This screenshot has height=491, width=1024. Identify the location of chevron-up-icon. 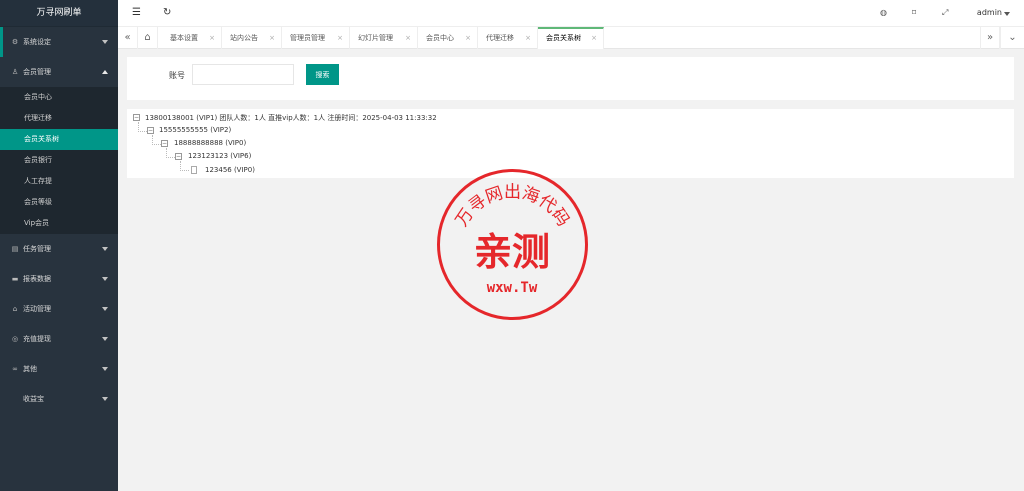
(105, 72).